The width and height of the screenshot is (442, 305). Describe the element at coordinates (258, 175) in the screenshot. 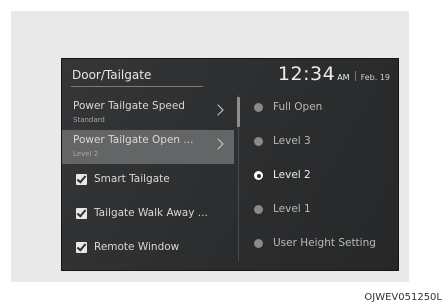

I see `radio-selected-icon` at that location.